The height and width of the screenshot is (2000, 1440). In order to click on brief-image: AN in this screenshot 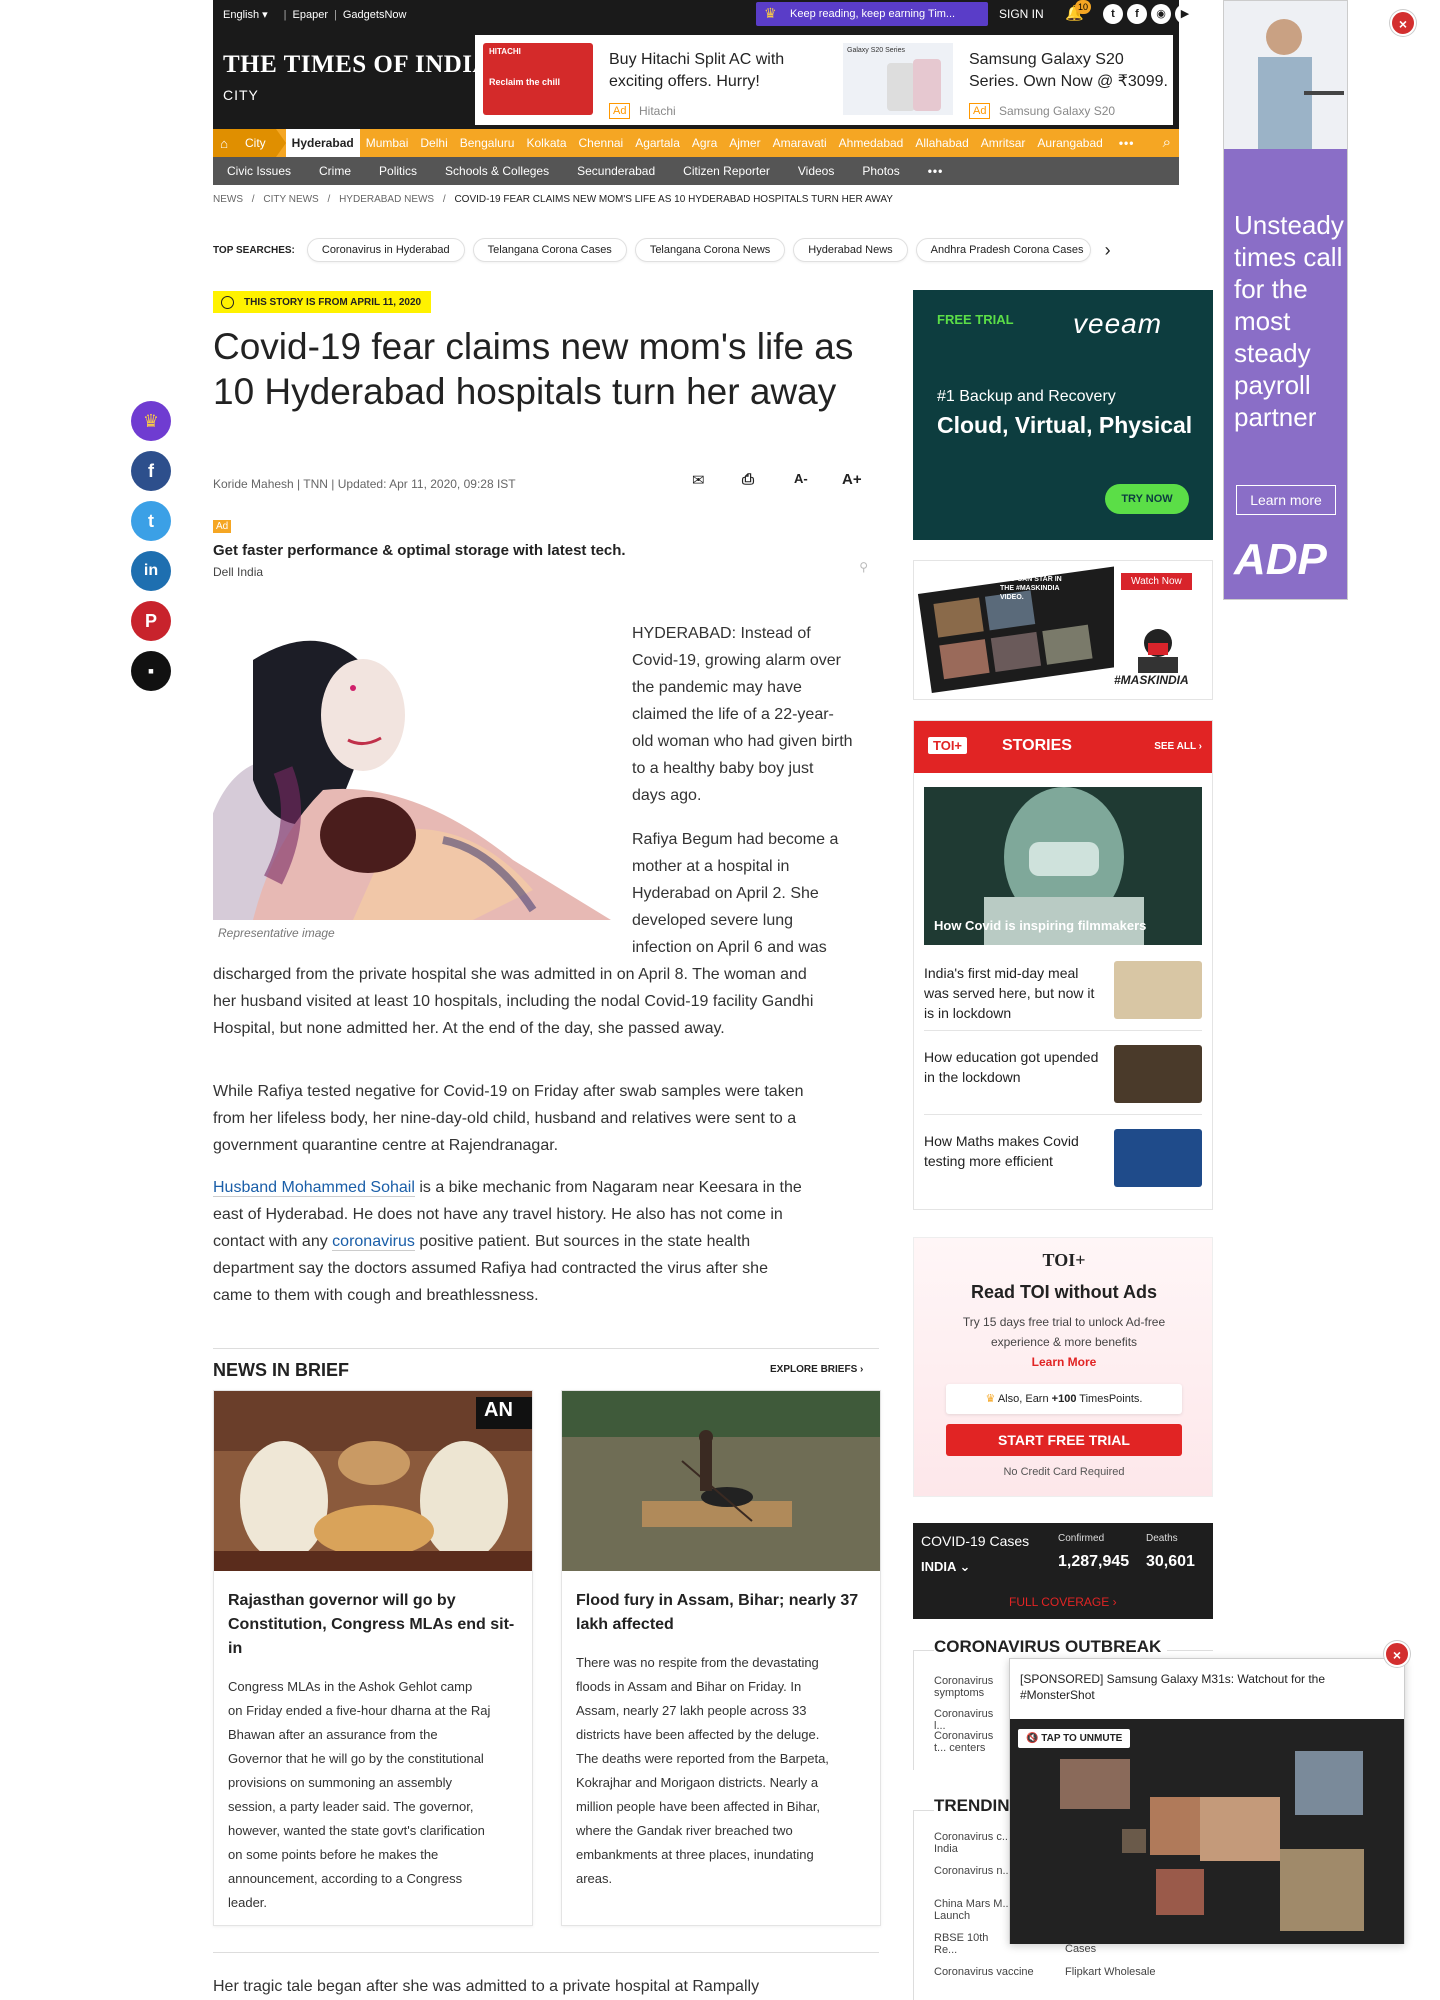, I will do `click(373, 1481)`.